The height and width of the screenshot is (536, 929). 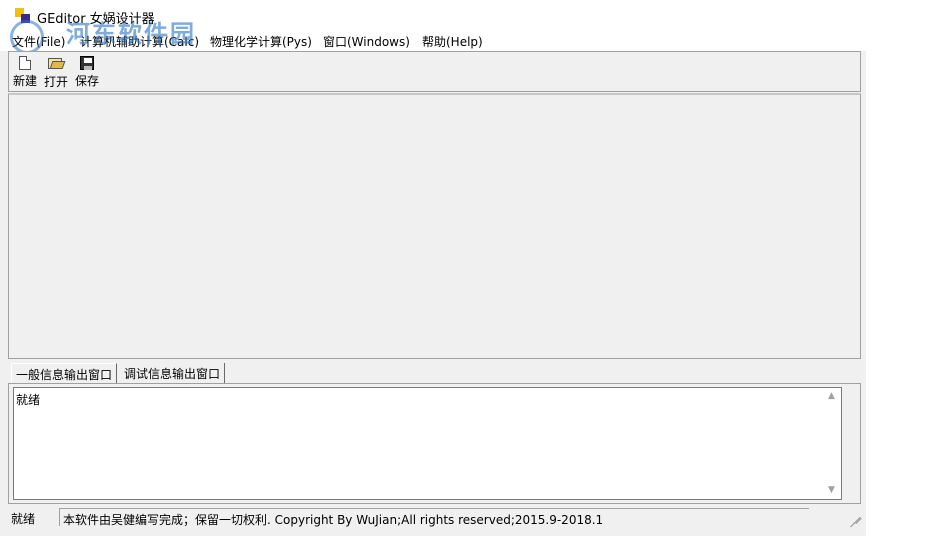 What do you see at coordinates (261, 41) in the screenshot?
I see `menu-physchem: 物理化学计算(Pys)` at bounding box center [261, 41].